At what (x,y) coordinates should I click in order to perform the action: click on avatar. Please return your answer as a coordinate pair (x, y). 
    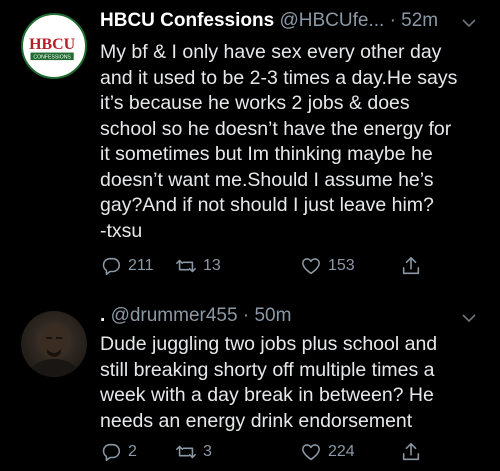
    Looking at the image, I should click on (54, 344).